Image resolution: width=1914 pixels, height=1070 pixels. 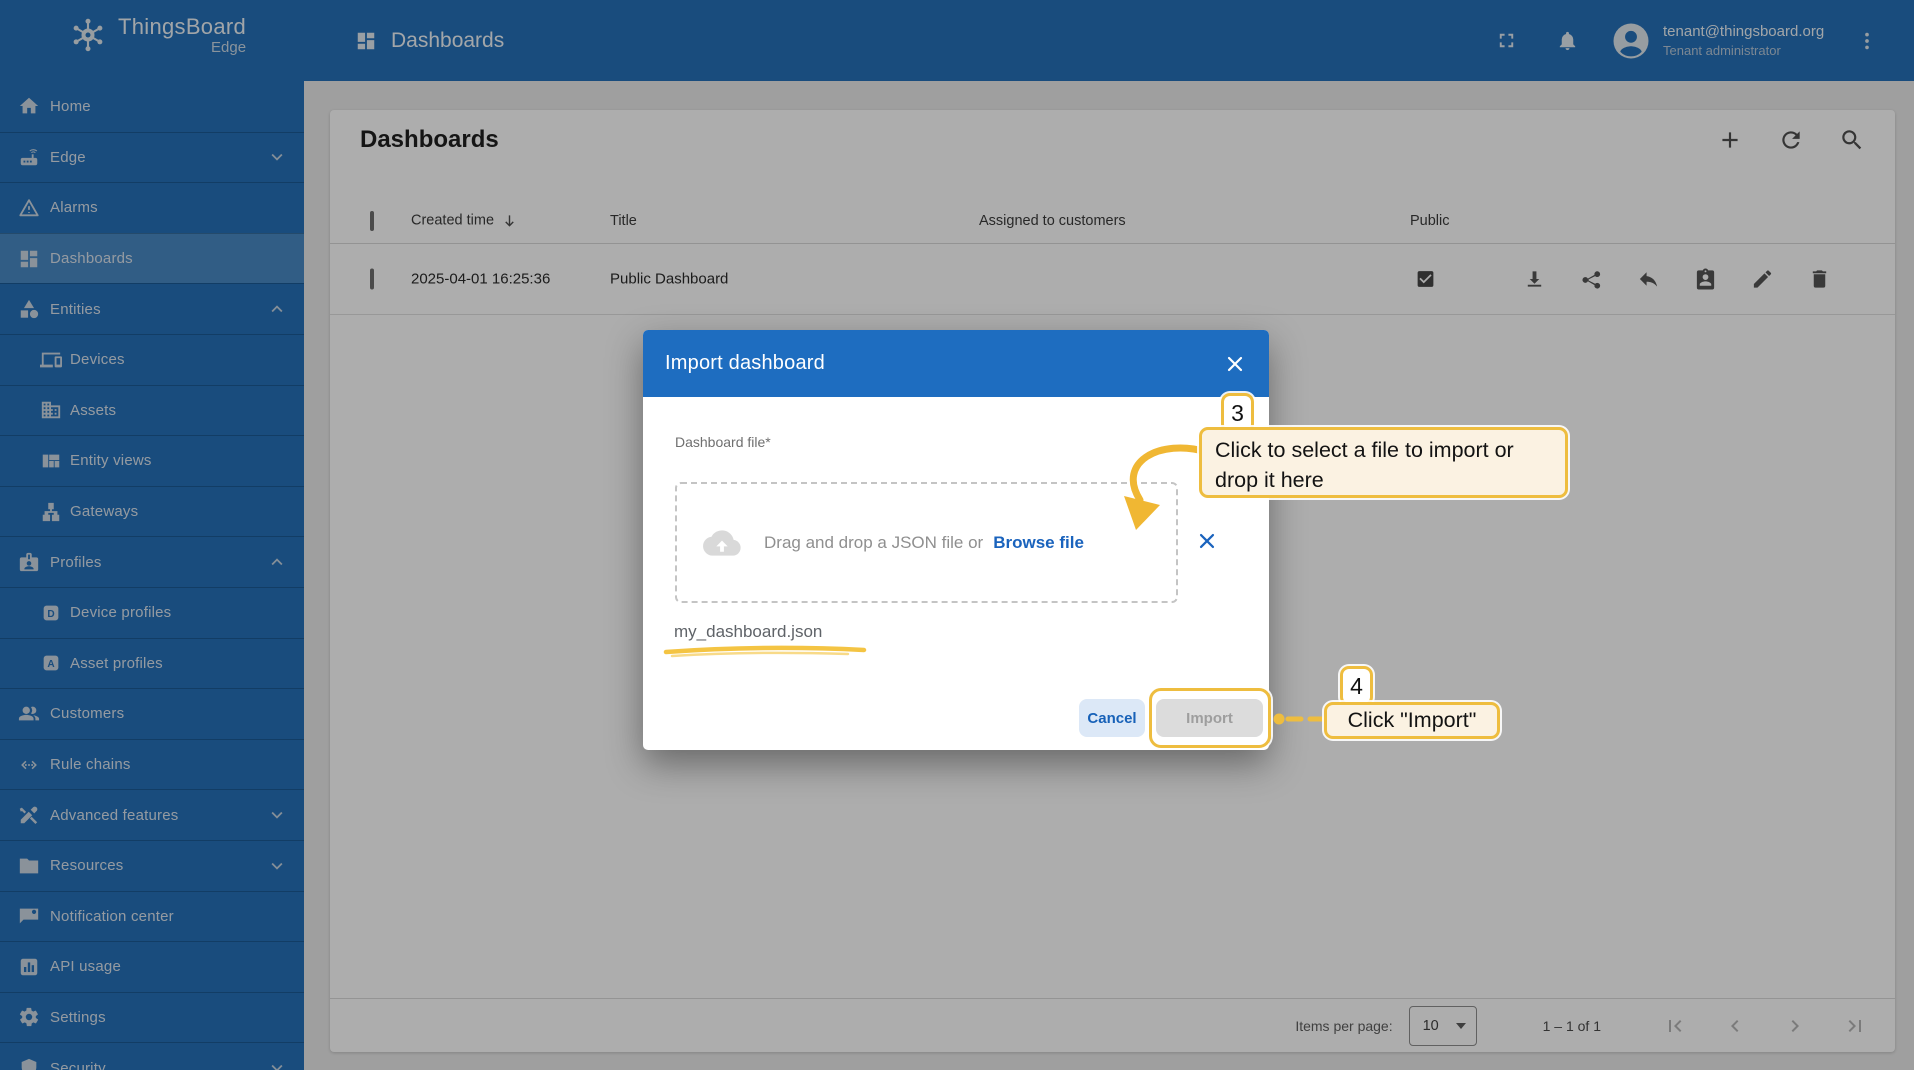 What do you see at coordinates (1210, 718) in the screenshot?
I see `import-button-highlight-ring` at bounding box center [1210, 718].